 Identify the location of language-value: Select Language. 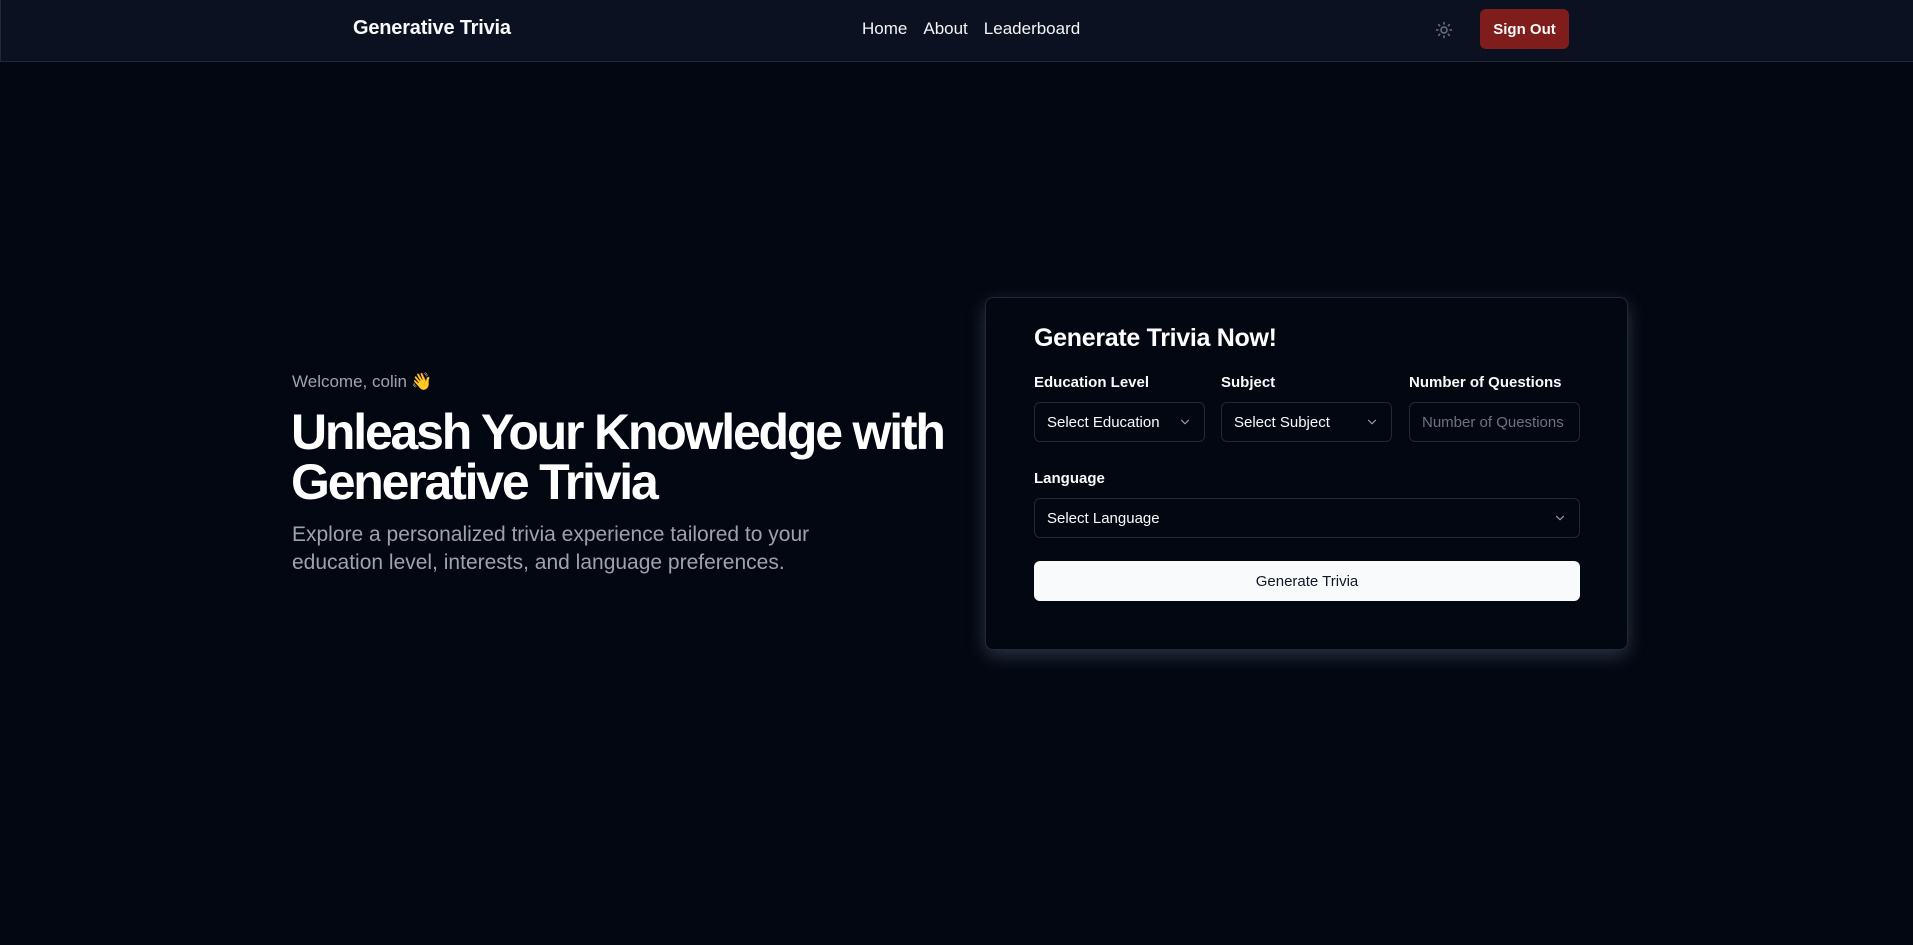
(1103, 518).